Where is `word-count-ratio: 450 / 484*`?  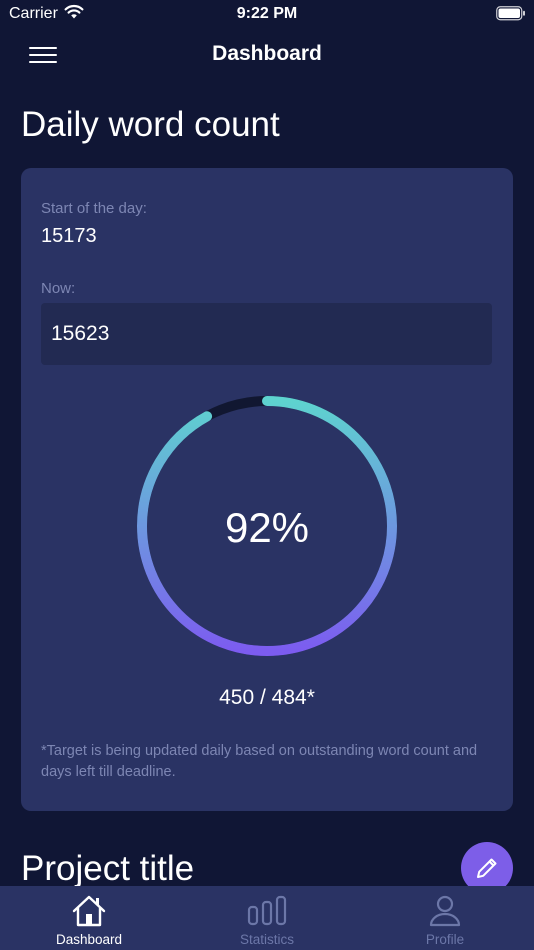
word-count-ratio: 450 / 484* is located at coordinates (267, 697).